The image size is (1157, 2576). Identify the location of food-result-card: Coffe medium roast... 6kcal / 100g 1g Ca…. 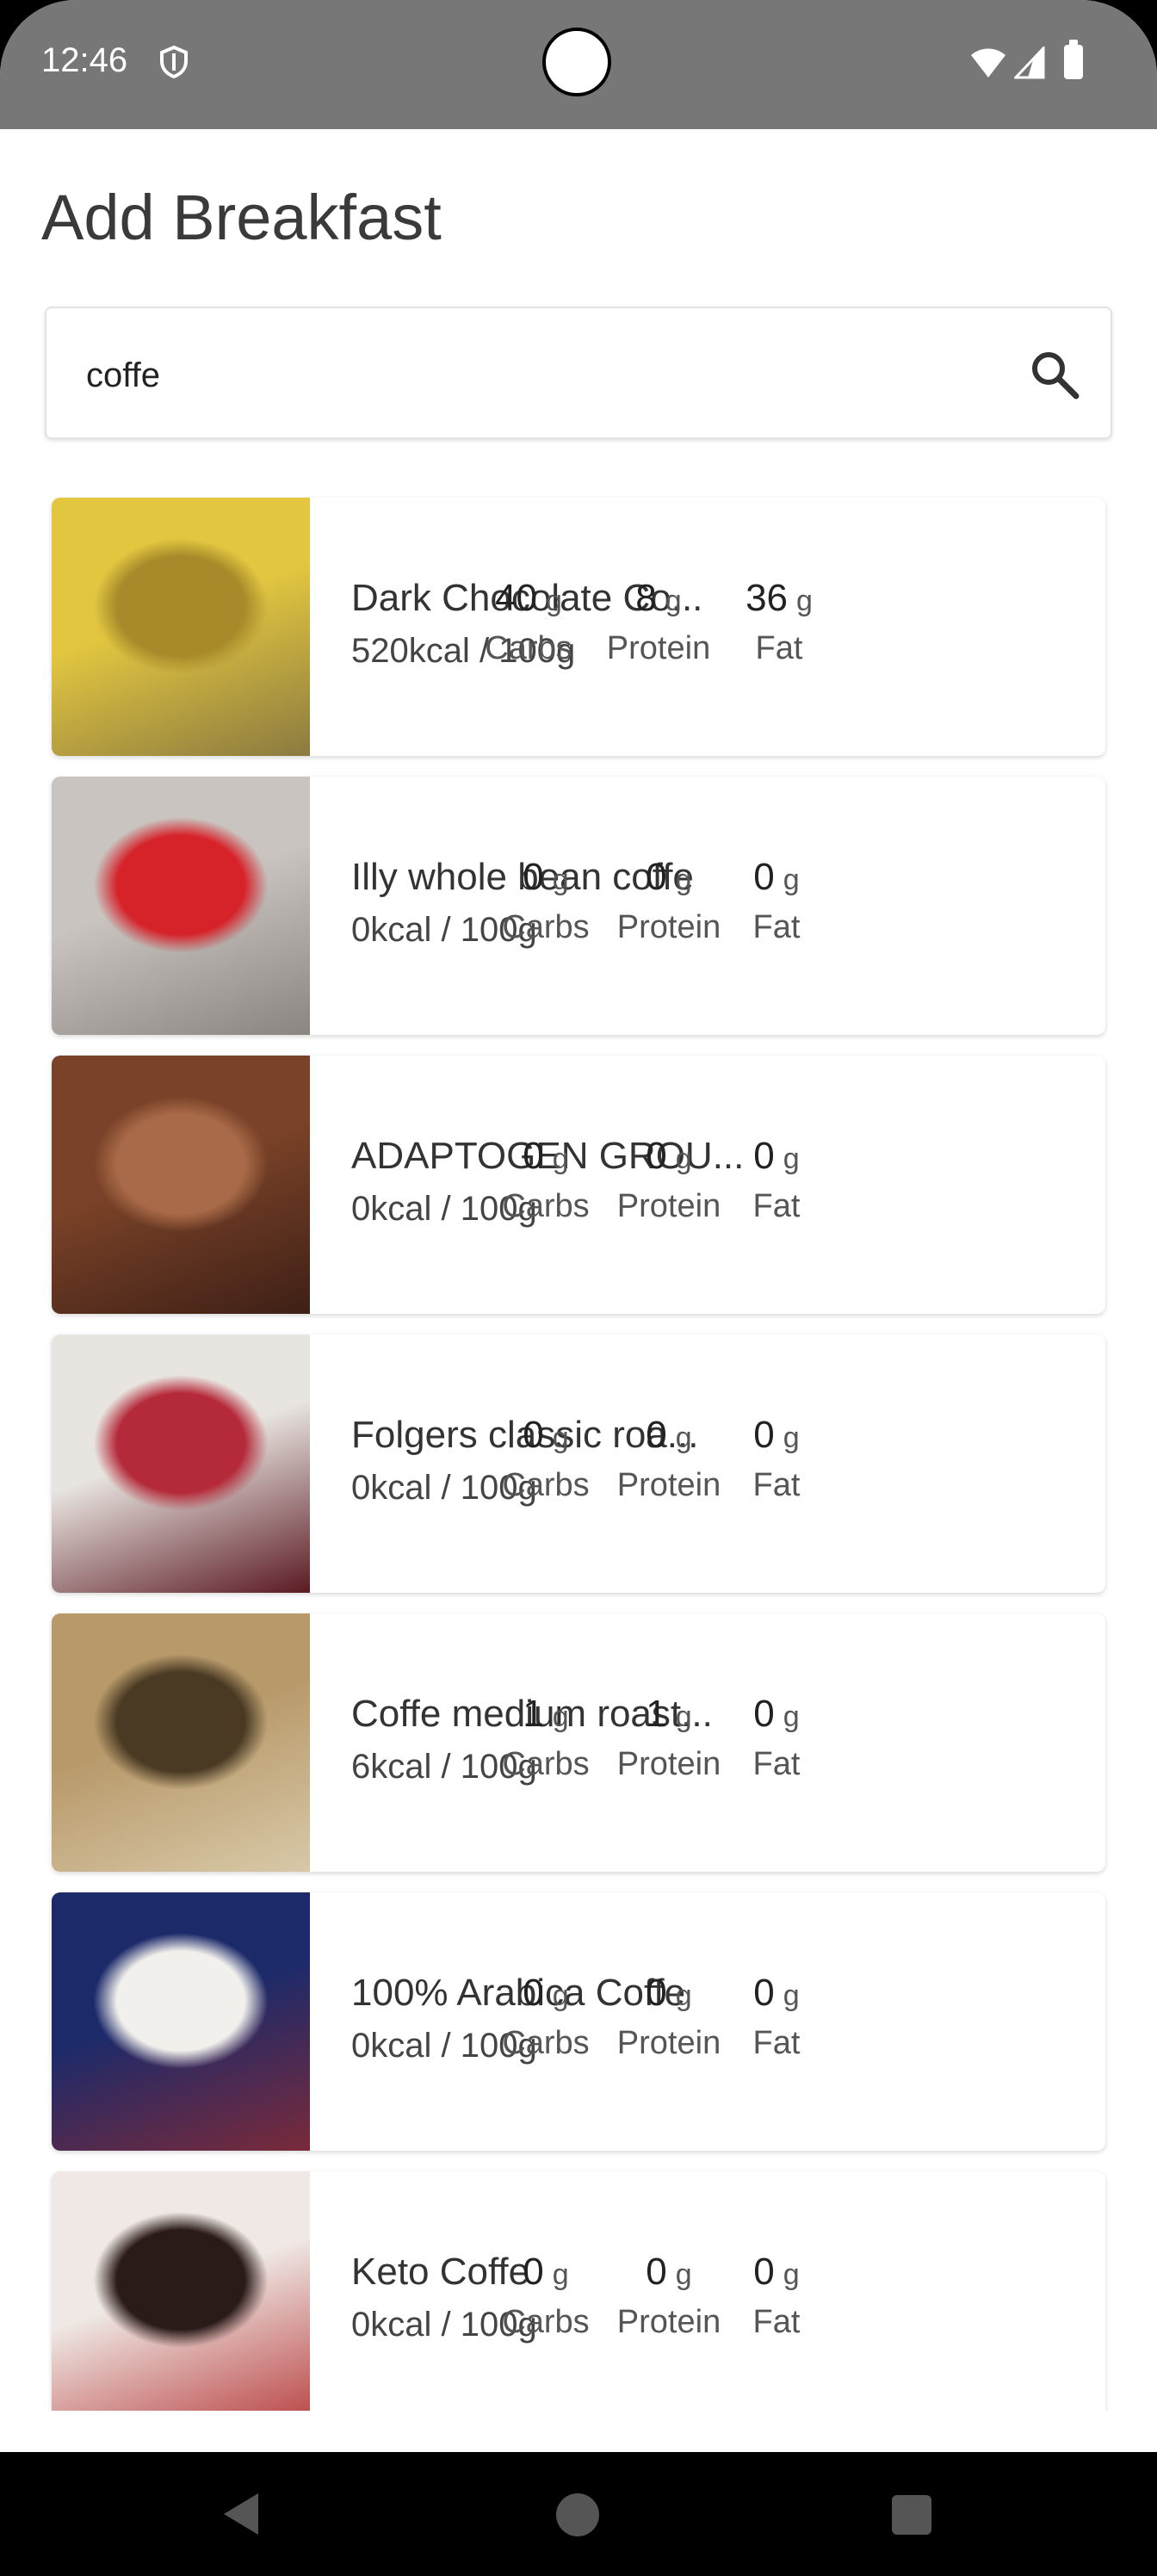
(579, 1742).